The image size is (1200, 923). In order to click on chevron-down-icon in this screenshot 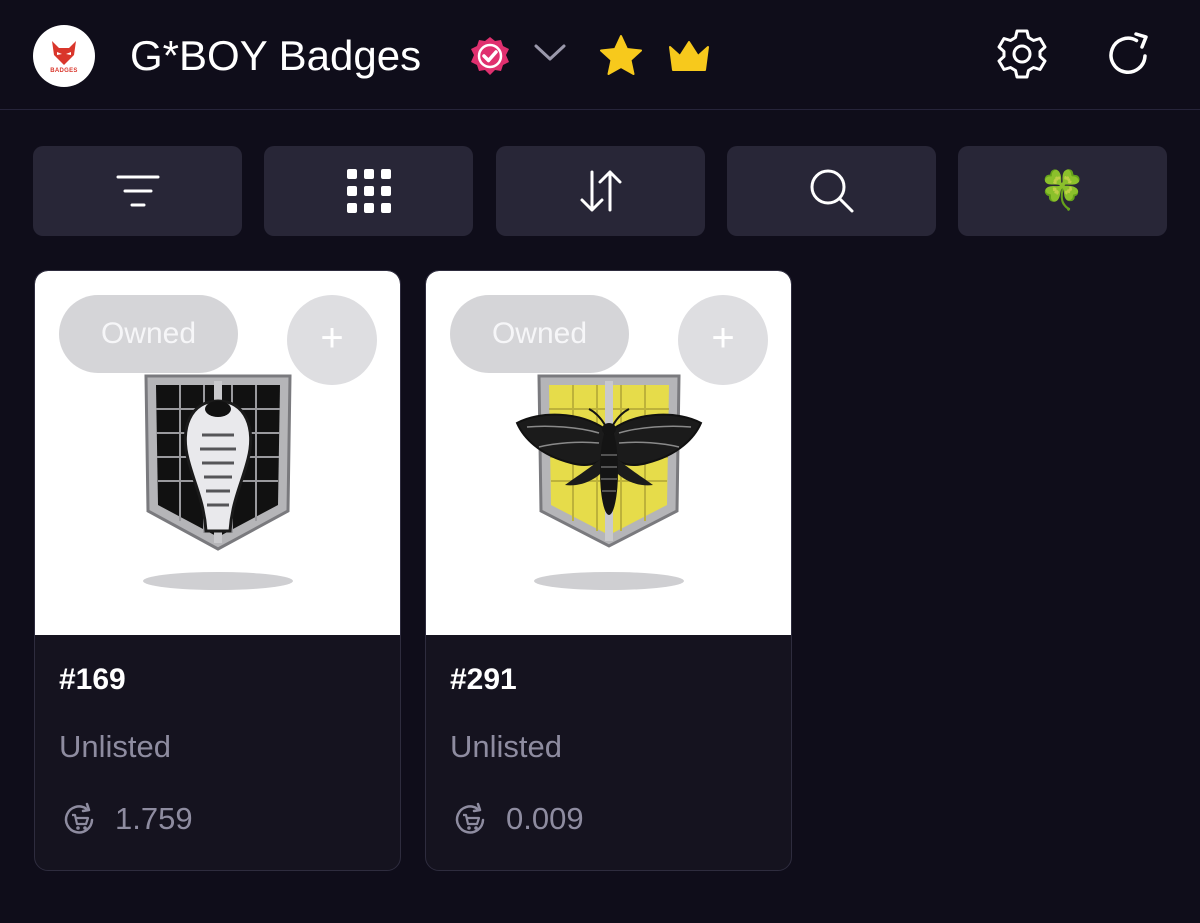, I will do `click(550, 52)`.